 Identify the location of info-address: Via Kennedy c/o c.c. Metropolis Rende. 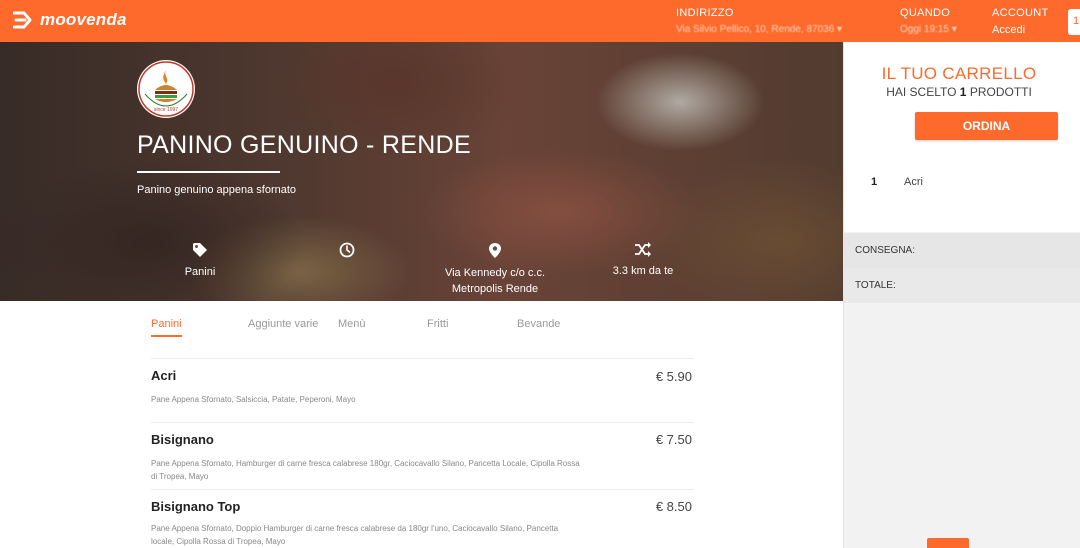
(495, 269).